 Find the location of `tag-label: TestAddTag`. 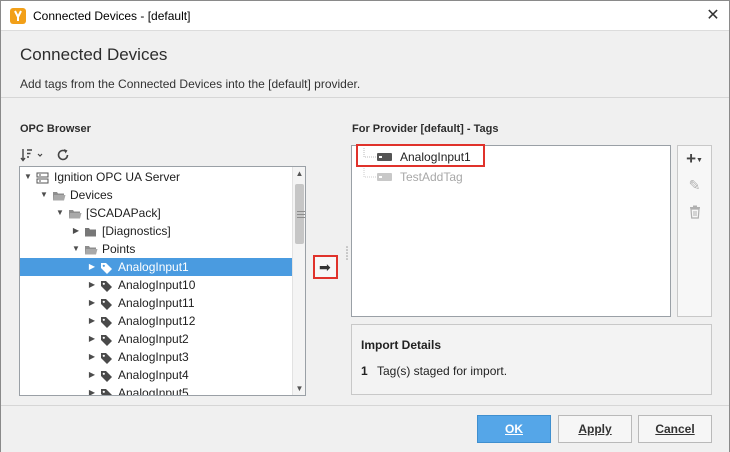

tag-label: TestAddTag is located at coordinates (431, 177).